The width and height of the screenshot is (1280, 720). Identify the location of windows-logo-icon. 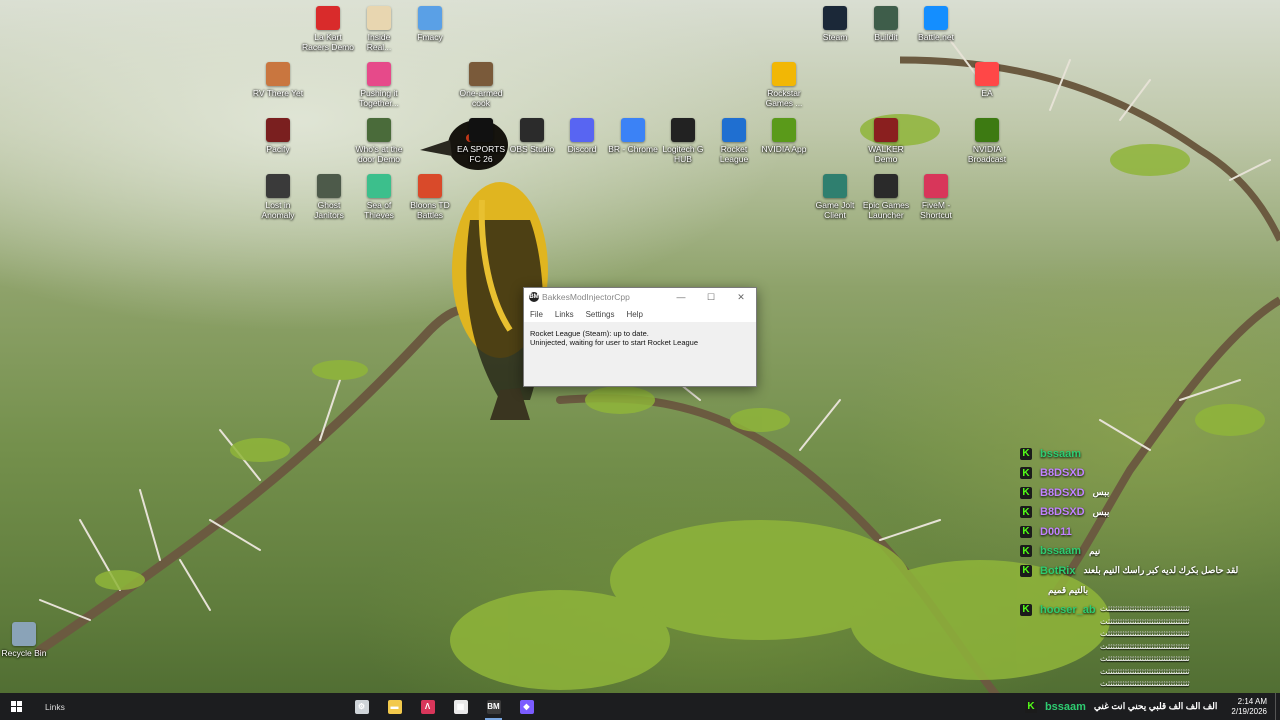
(16, 706).